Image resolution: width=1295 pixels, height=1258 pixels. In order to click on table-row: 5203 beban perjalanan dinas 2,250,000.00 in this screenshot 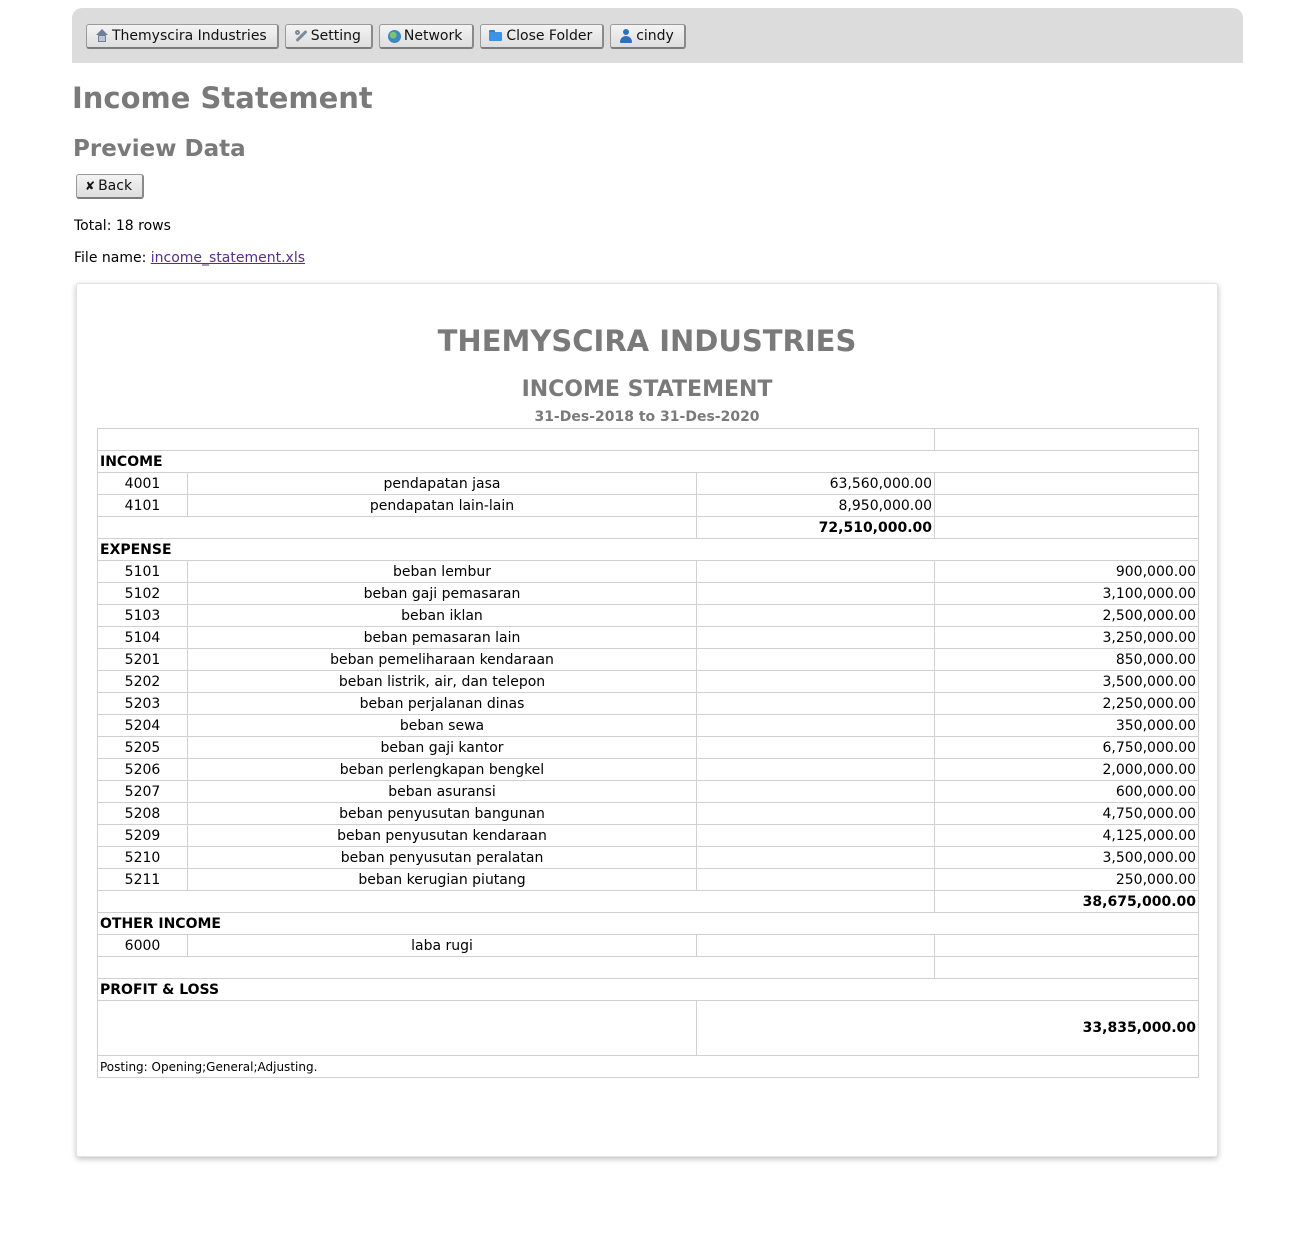, I will do `click(648, 703)`.